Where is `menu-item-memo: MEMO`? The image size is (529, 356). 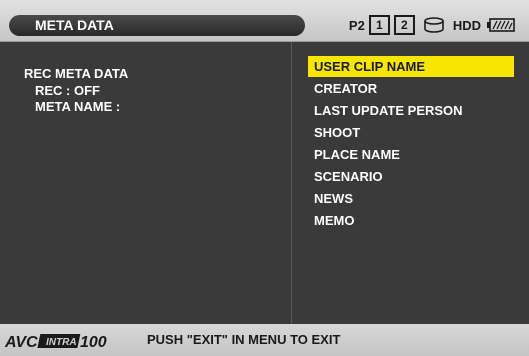 menu-item-memo: MEMO is located at coordinates (331, 220).